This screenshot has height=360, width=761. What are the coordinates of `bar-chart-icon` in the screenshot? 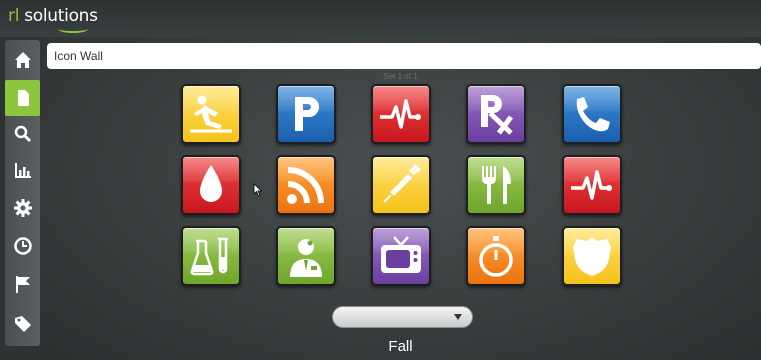 It's located at (22, 170).